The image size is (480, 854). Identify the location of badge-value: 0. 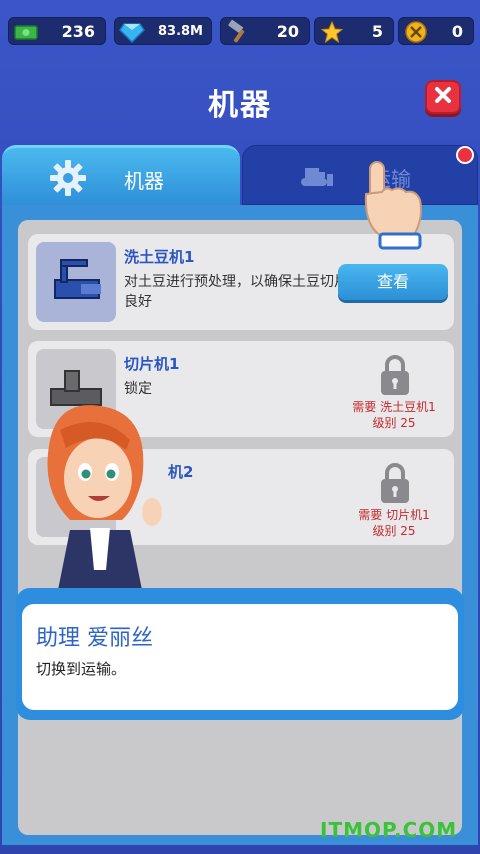
(457, 31).